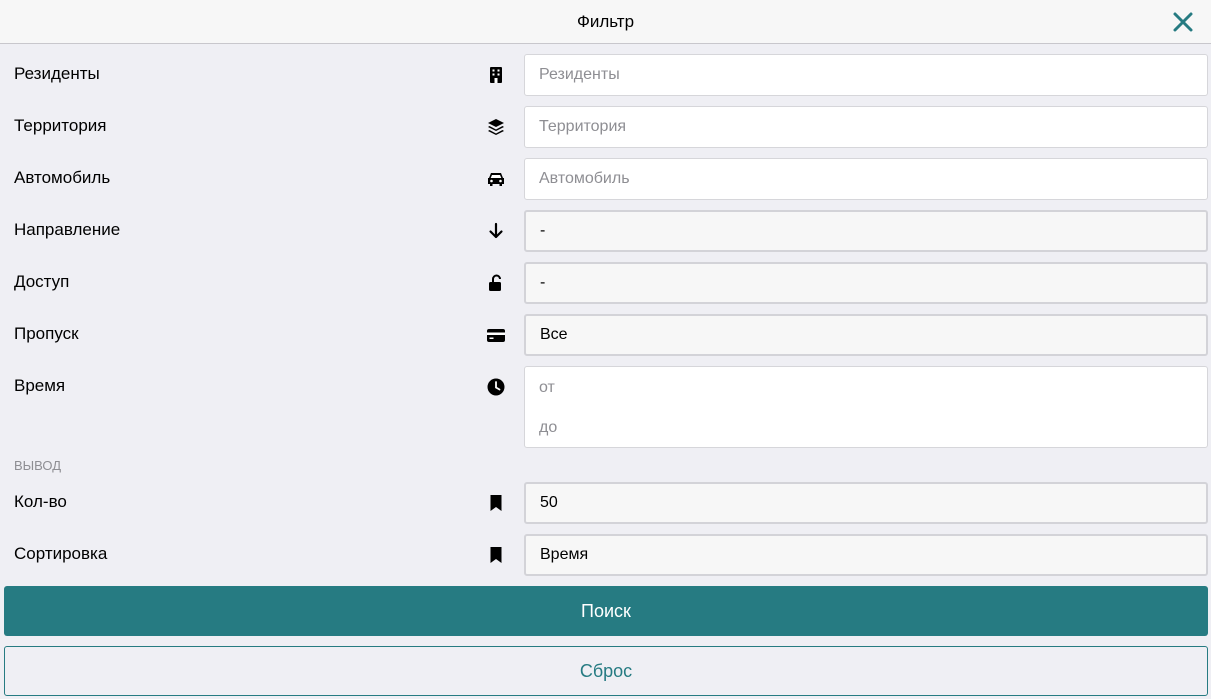  I want to click on access-label: Доступ, so click(42, 281).